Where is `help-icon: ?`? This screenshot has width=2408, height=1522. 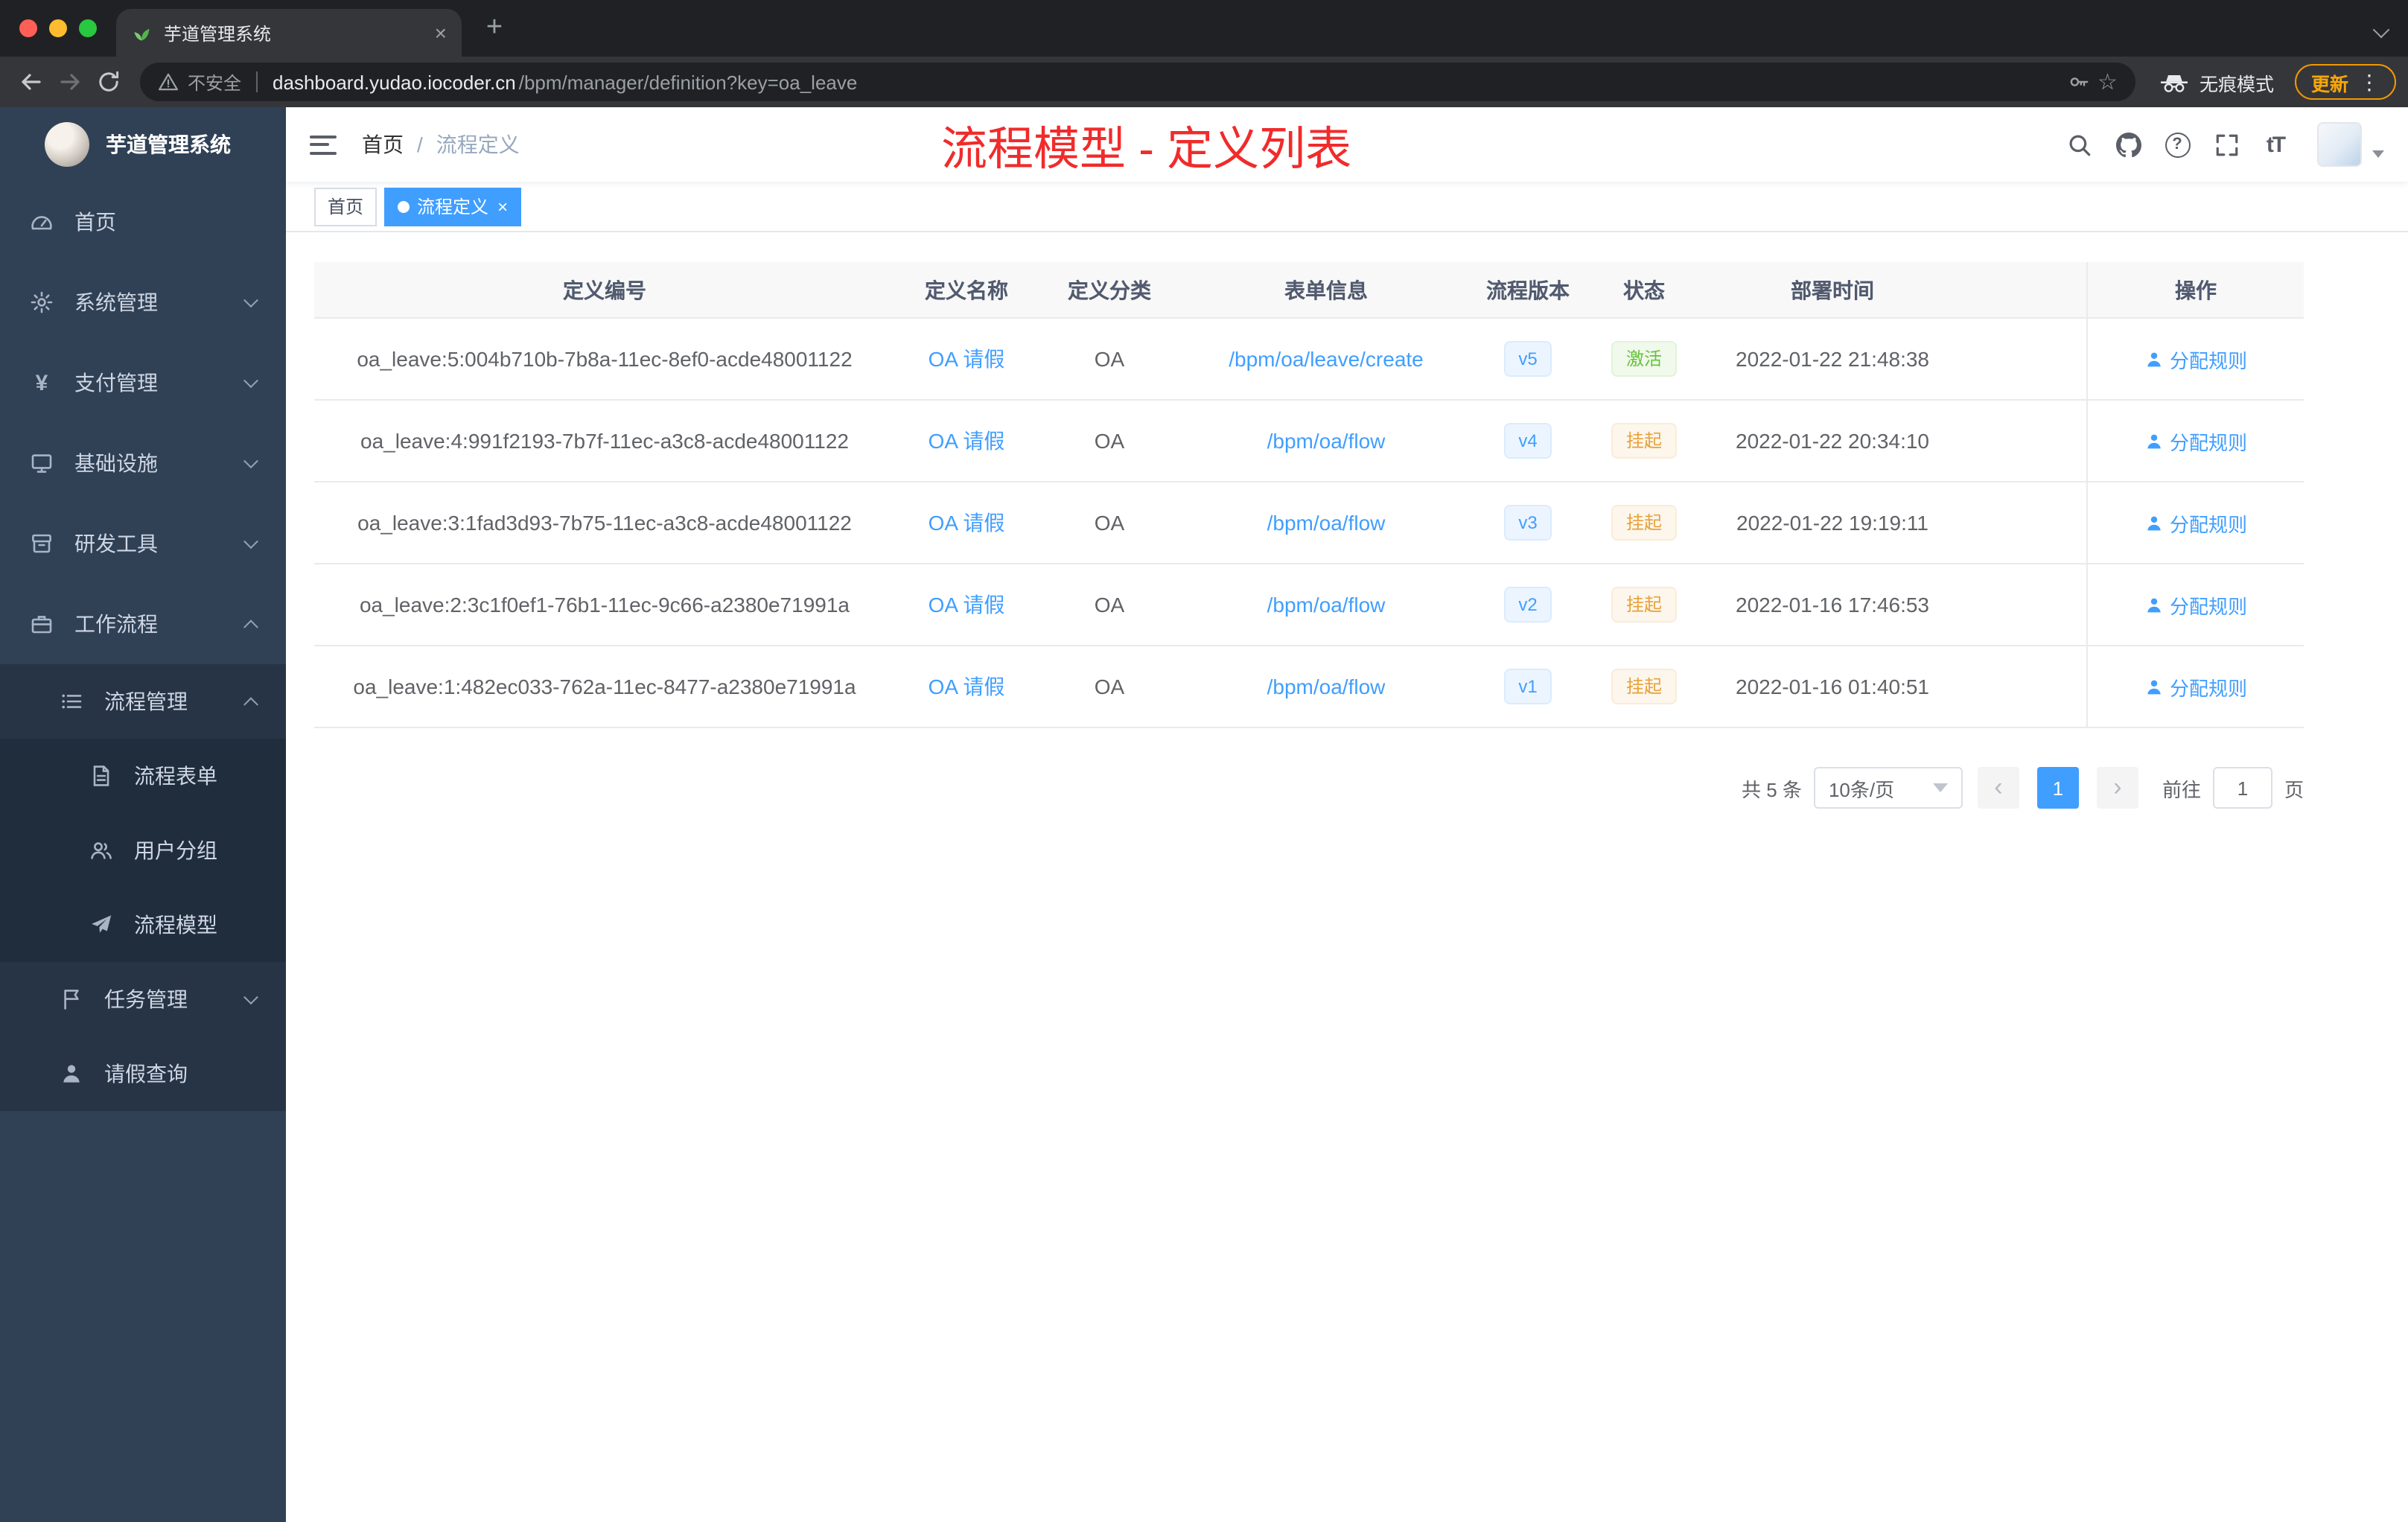
help-icon: ? is located at coordinates (2177, 144).